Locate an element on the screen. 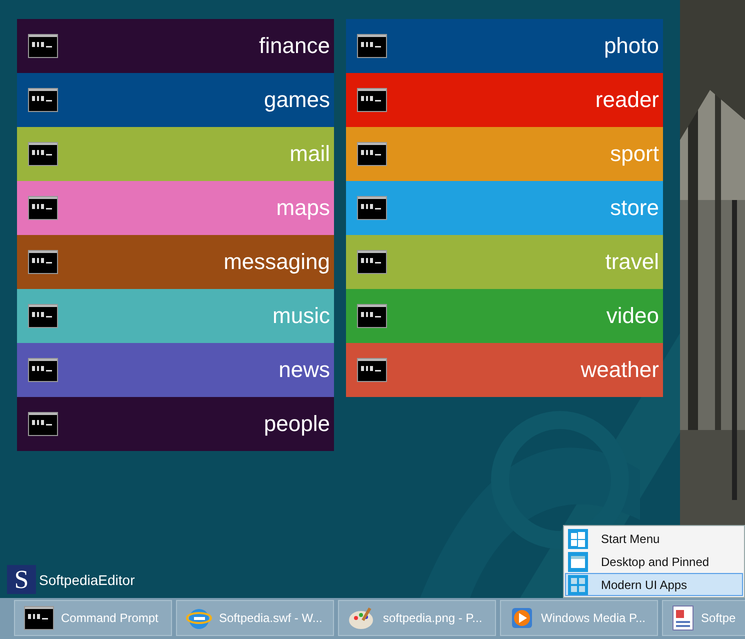 The image size is (745, 639). document-icon is located at coordinates (683, 618).